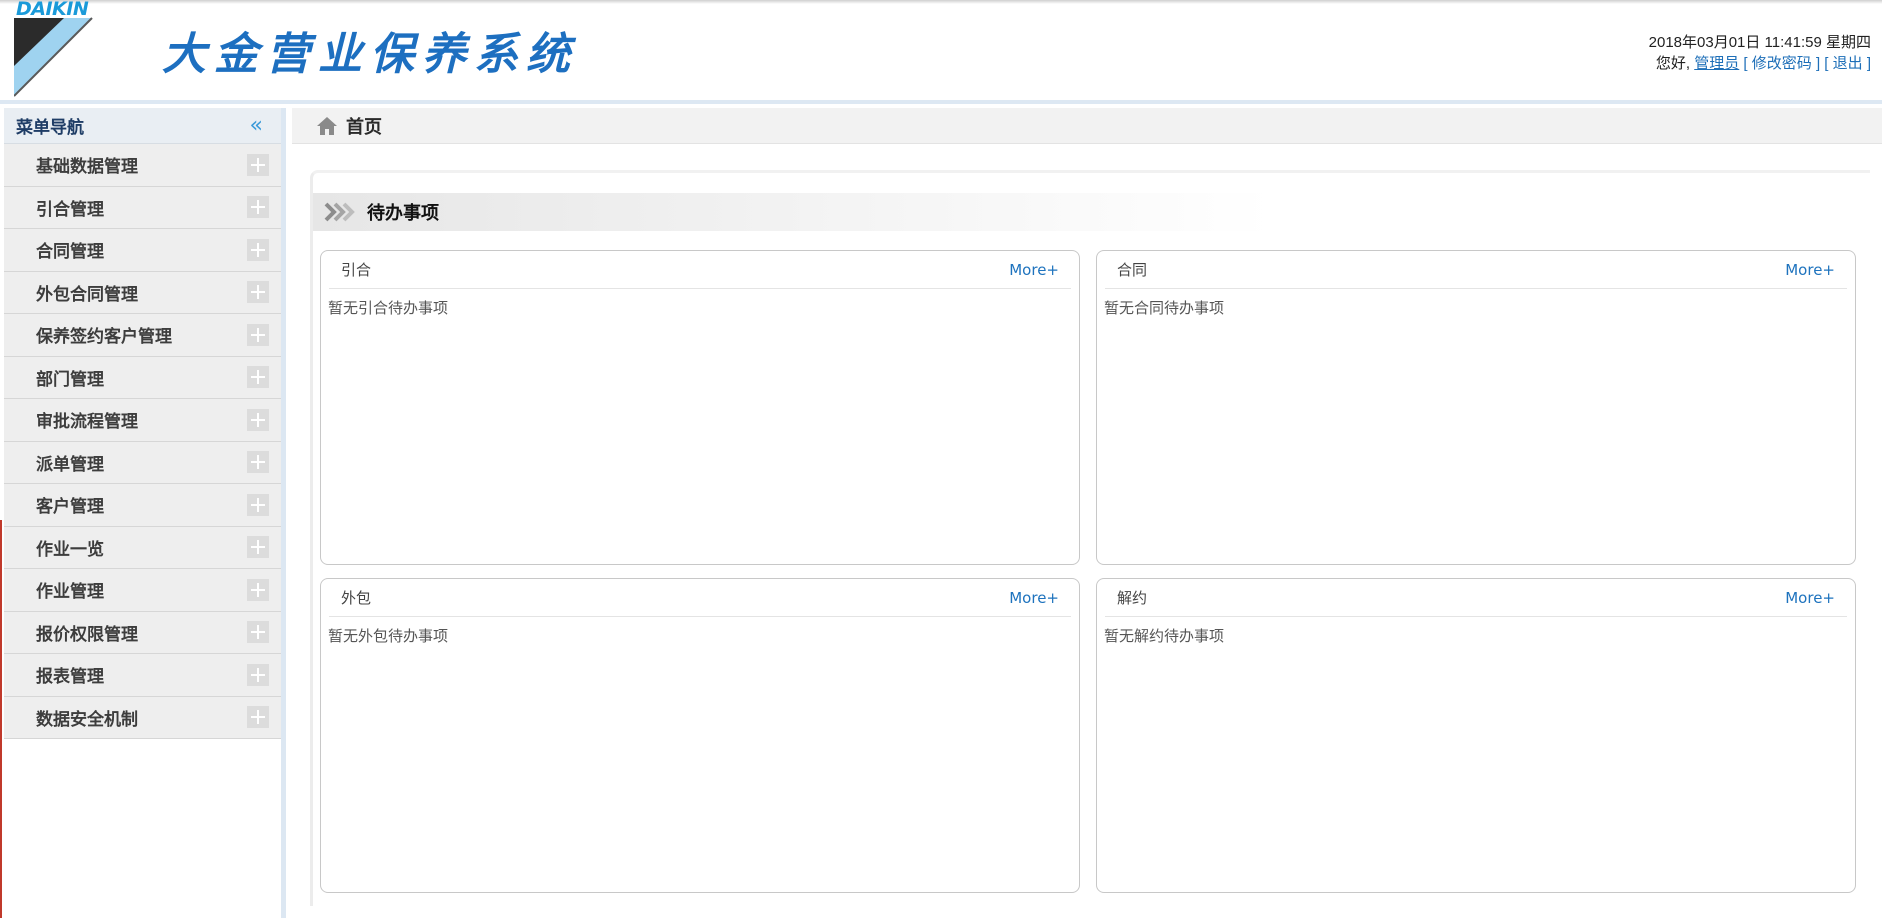 Image resolution: width=1882 pixels, height=918 pixels. What do you see at coordinates (700, 735) in the screenshot?
I see `todo-card-outsource: 外包 More+ 暂无外包待办事项` at bounding box center [700, 735].